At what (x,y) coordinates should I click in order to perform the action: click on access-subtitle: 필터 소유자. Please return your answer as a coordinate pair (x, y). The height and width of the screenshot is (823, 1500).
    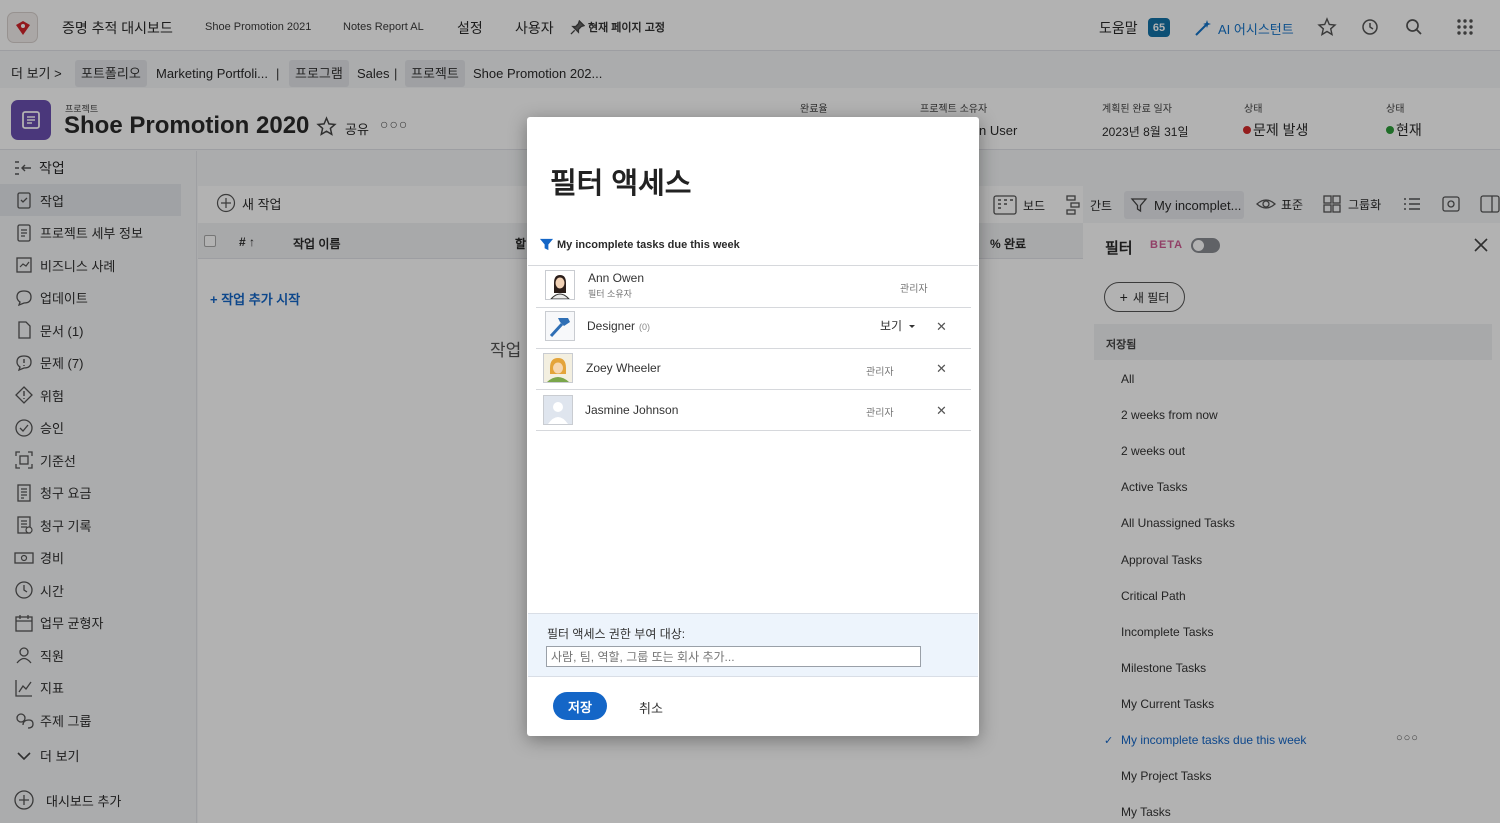
    Looking at the image, I should click on (610, 294).